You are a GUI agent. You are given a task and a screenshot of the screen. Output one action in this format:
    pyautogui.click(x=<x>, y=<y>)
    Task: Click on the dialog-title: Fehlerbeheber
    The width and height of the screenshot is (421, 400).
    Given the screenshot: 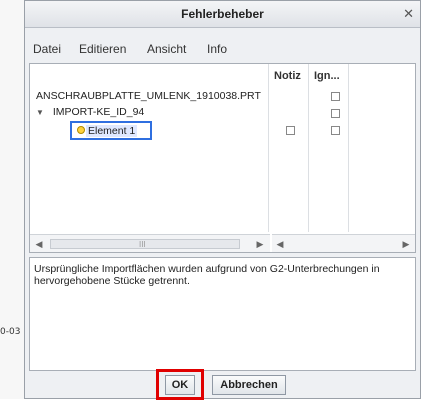 What is the action you would take?
    pyautogui.click(x=222, y=14)
    